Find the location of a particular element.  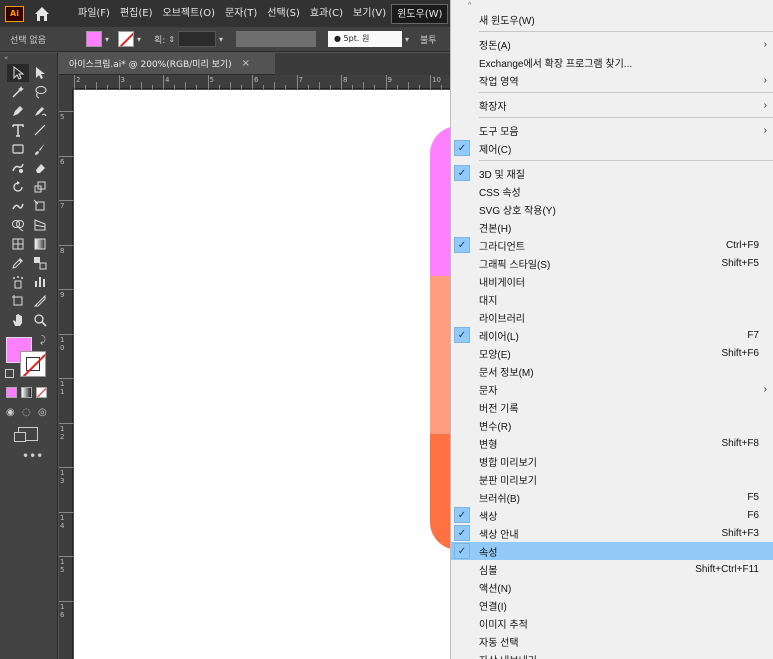

eyedropper-tool-icon is located at coordinates (18, 263).